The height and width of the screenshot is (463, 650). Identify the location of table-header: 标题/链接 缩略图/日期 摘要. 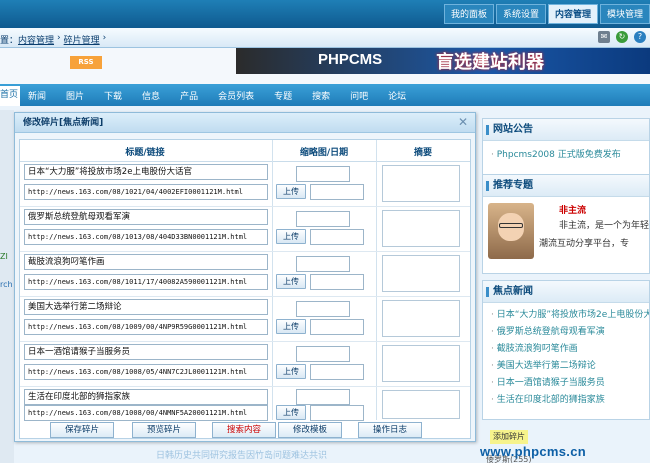
(245, 151).